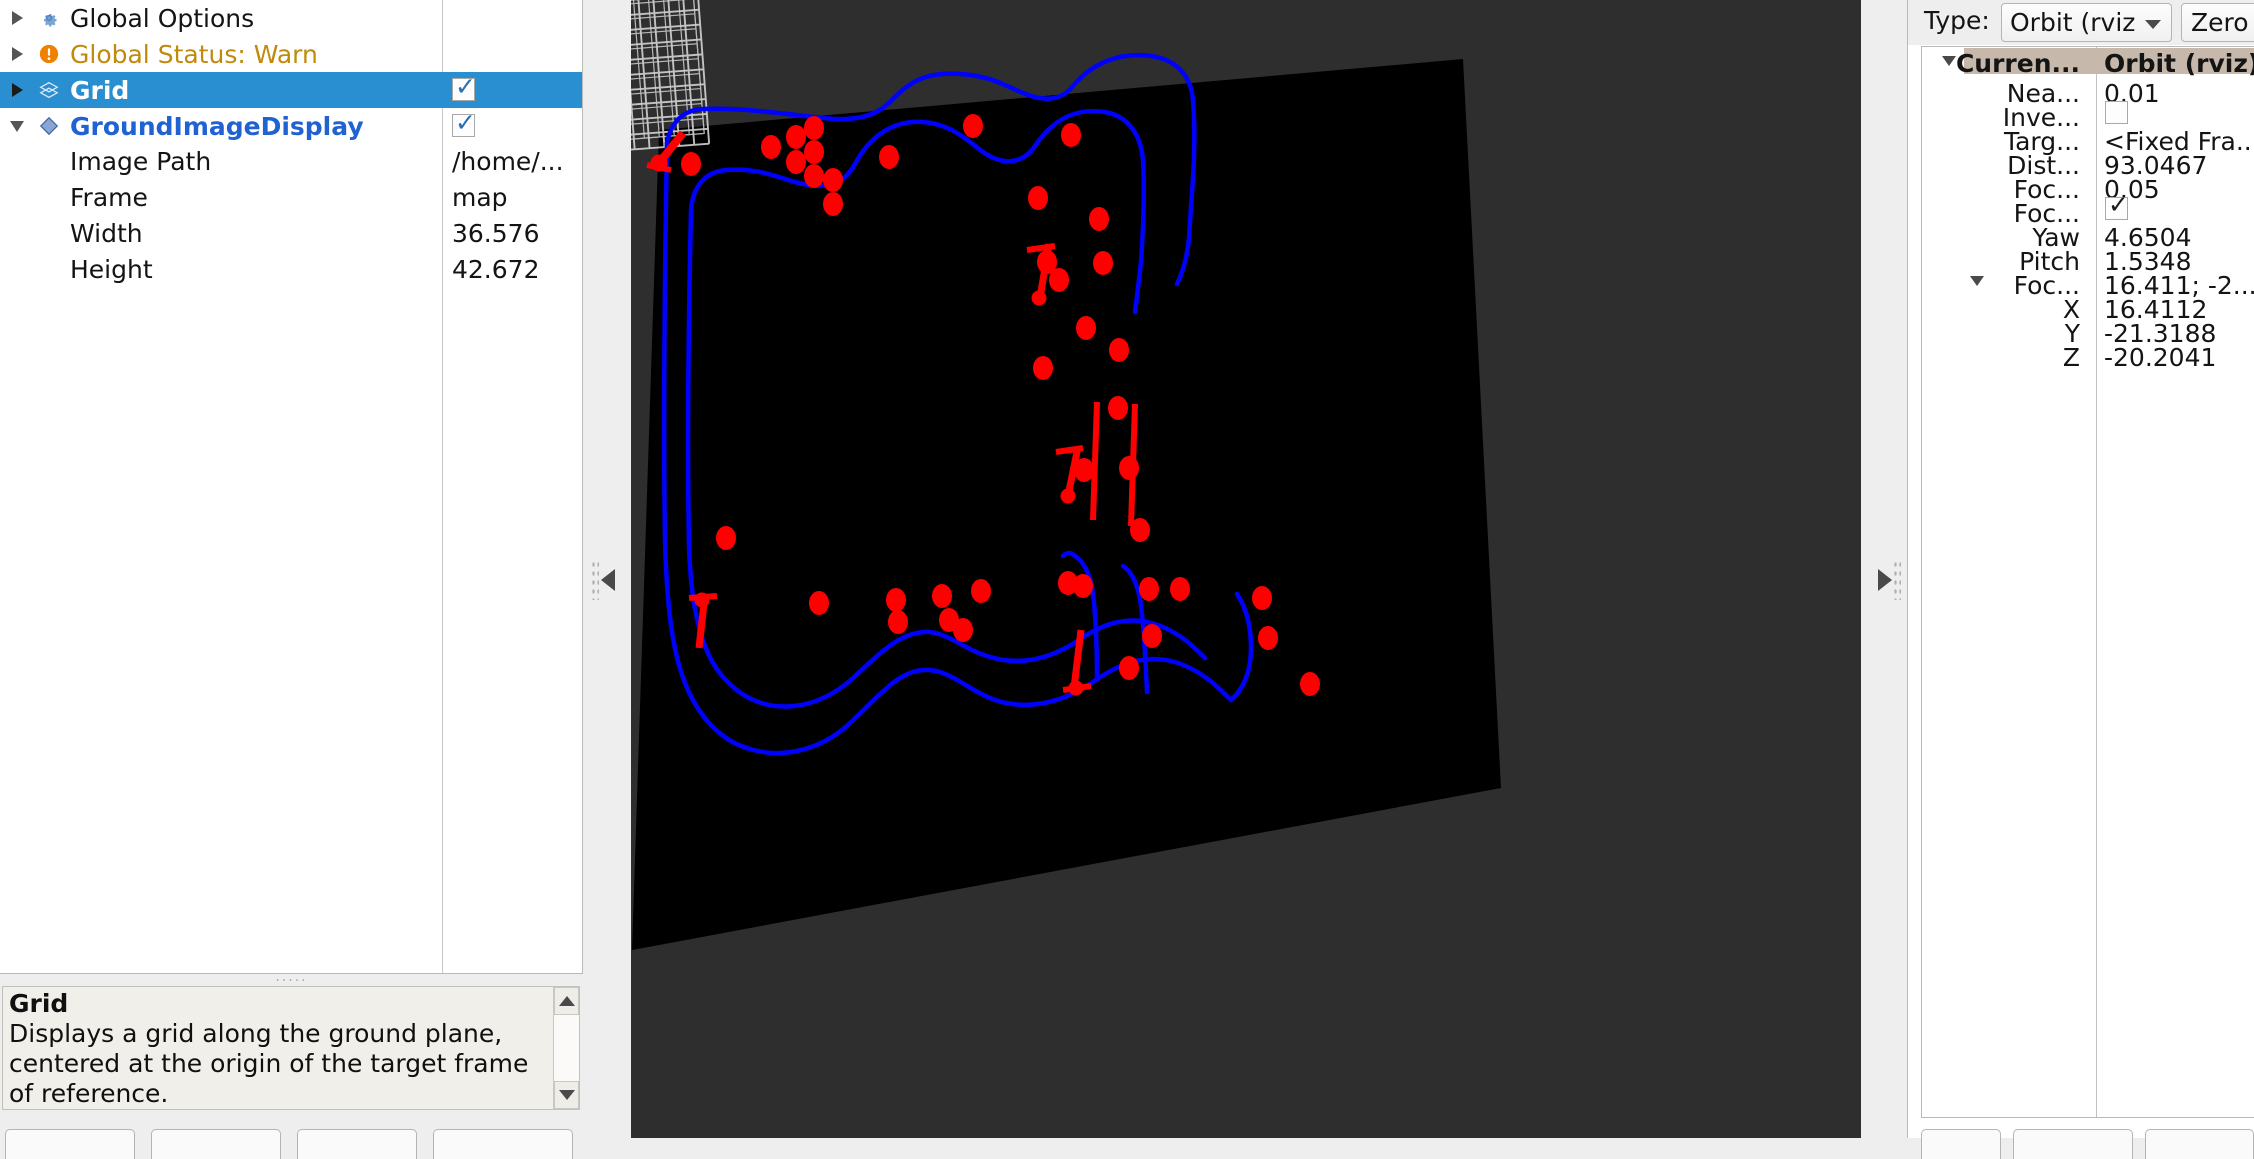  Describe the element at coordinates (2088, 63) in the screenshot. I see `views-row-current: Curren... Orbit (rviz)` at that location.